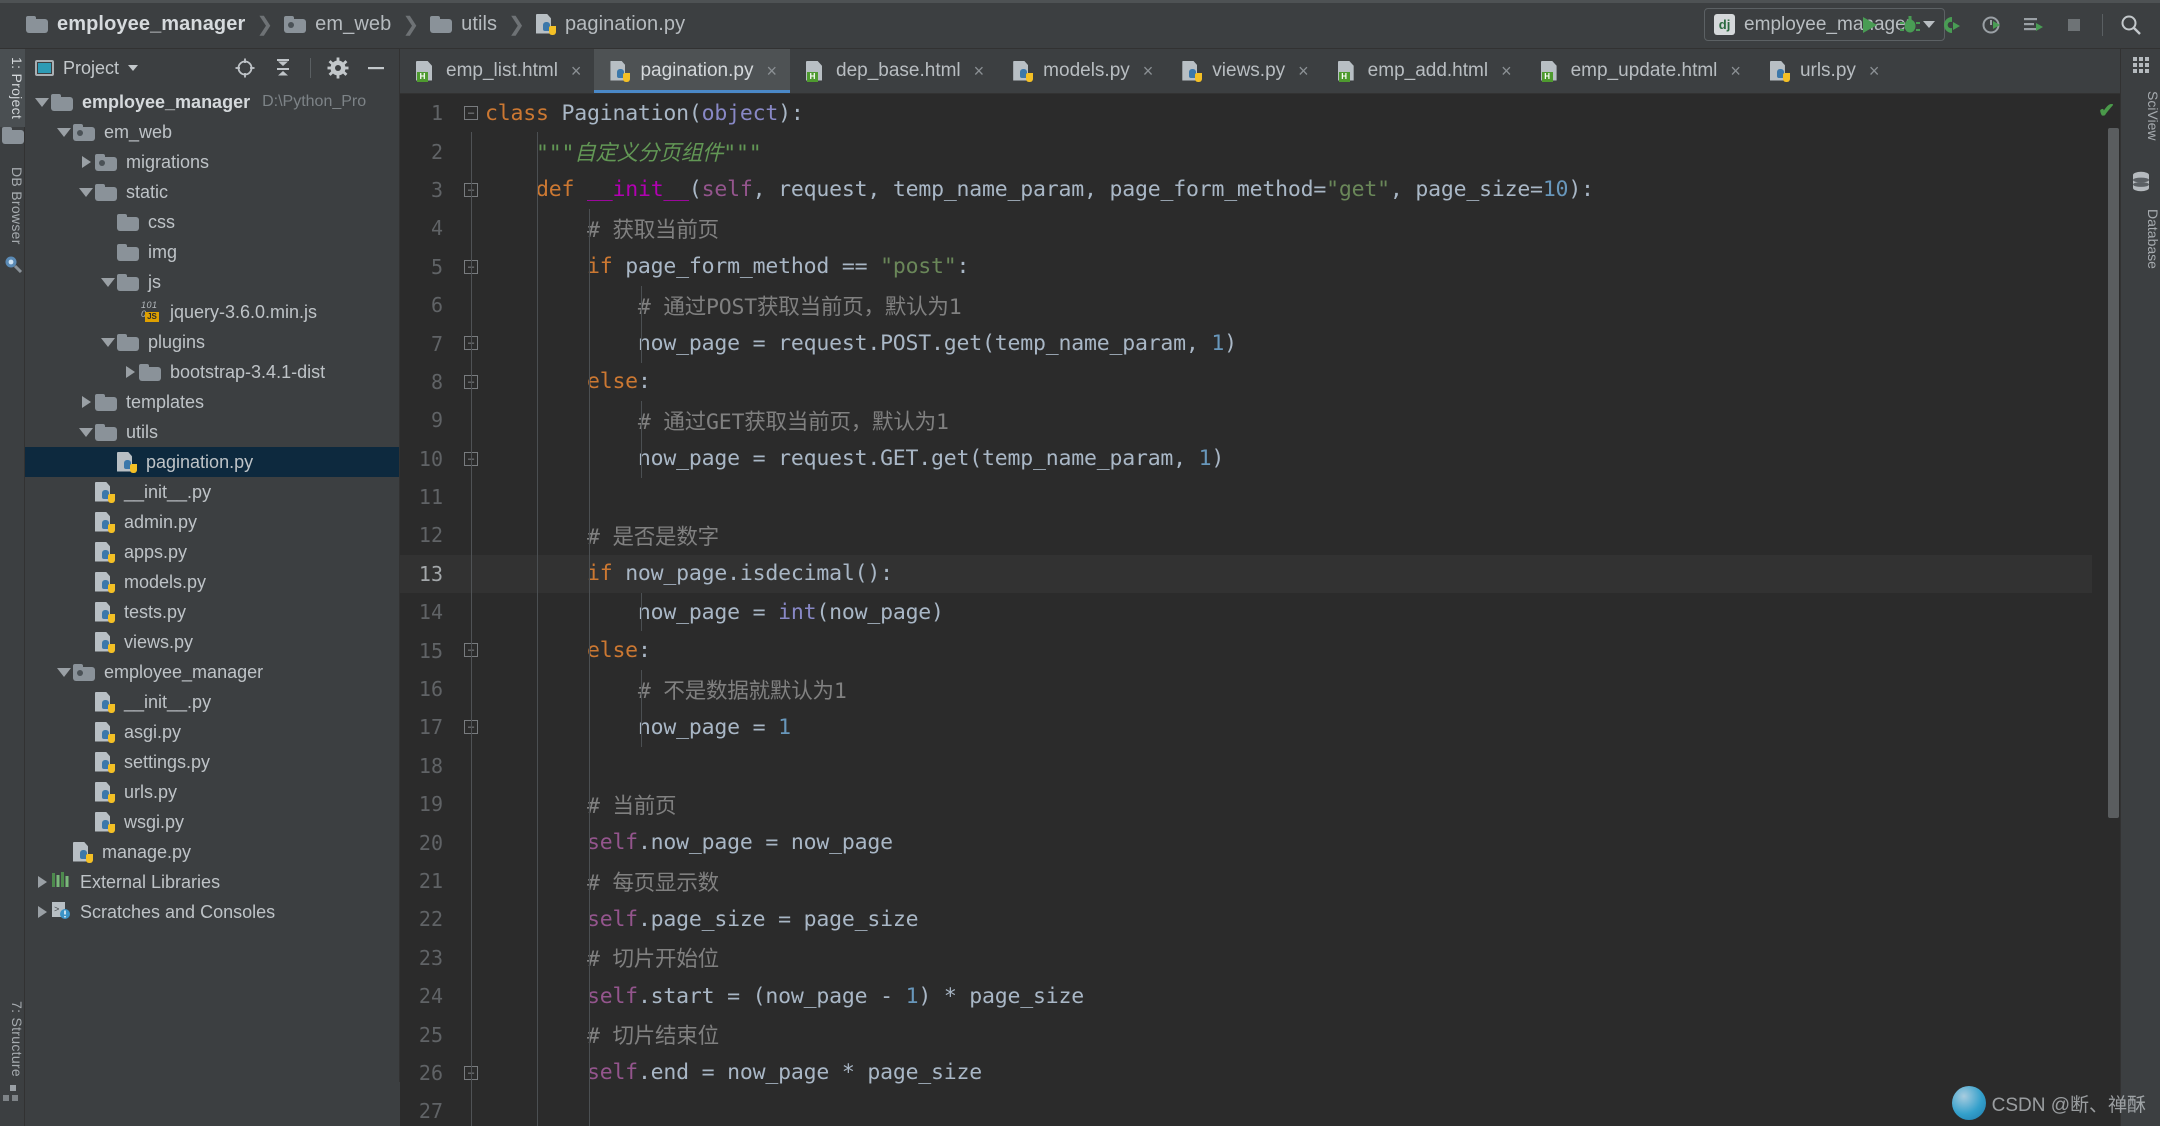  What do you see at coordinates (1260, 266) in the screenshot?
I see `code-line: 5 if page_form_method == "post":` at bounding box center [1260, 266].